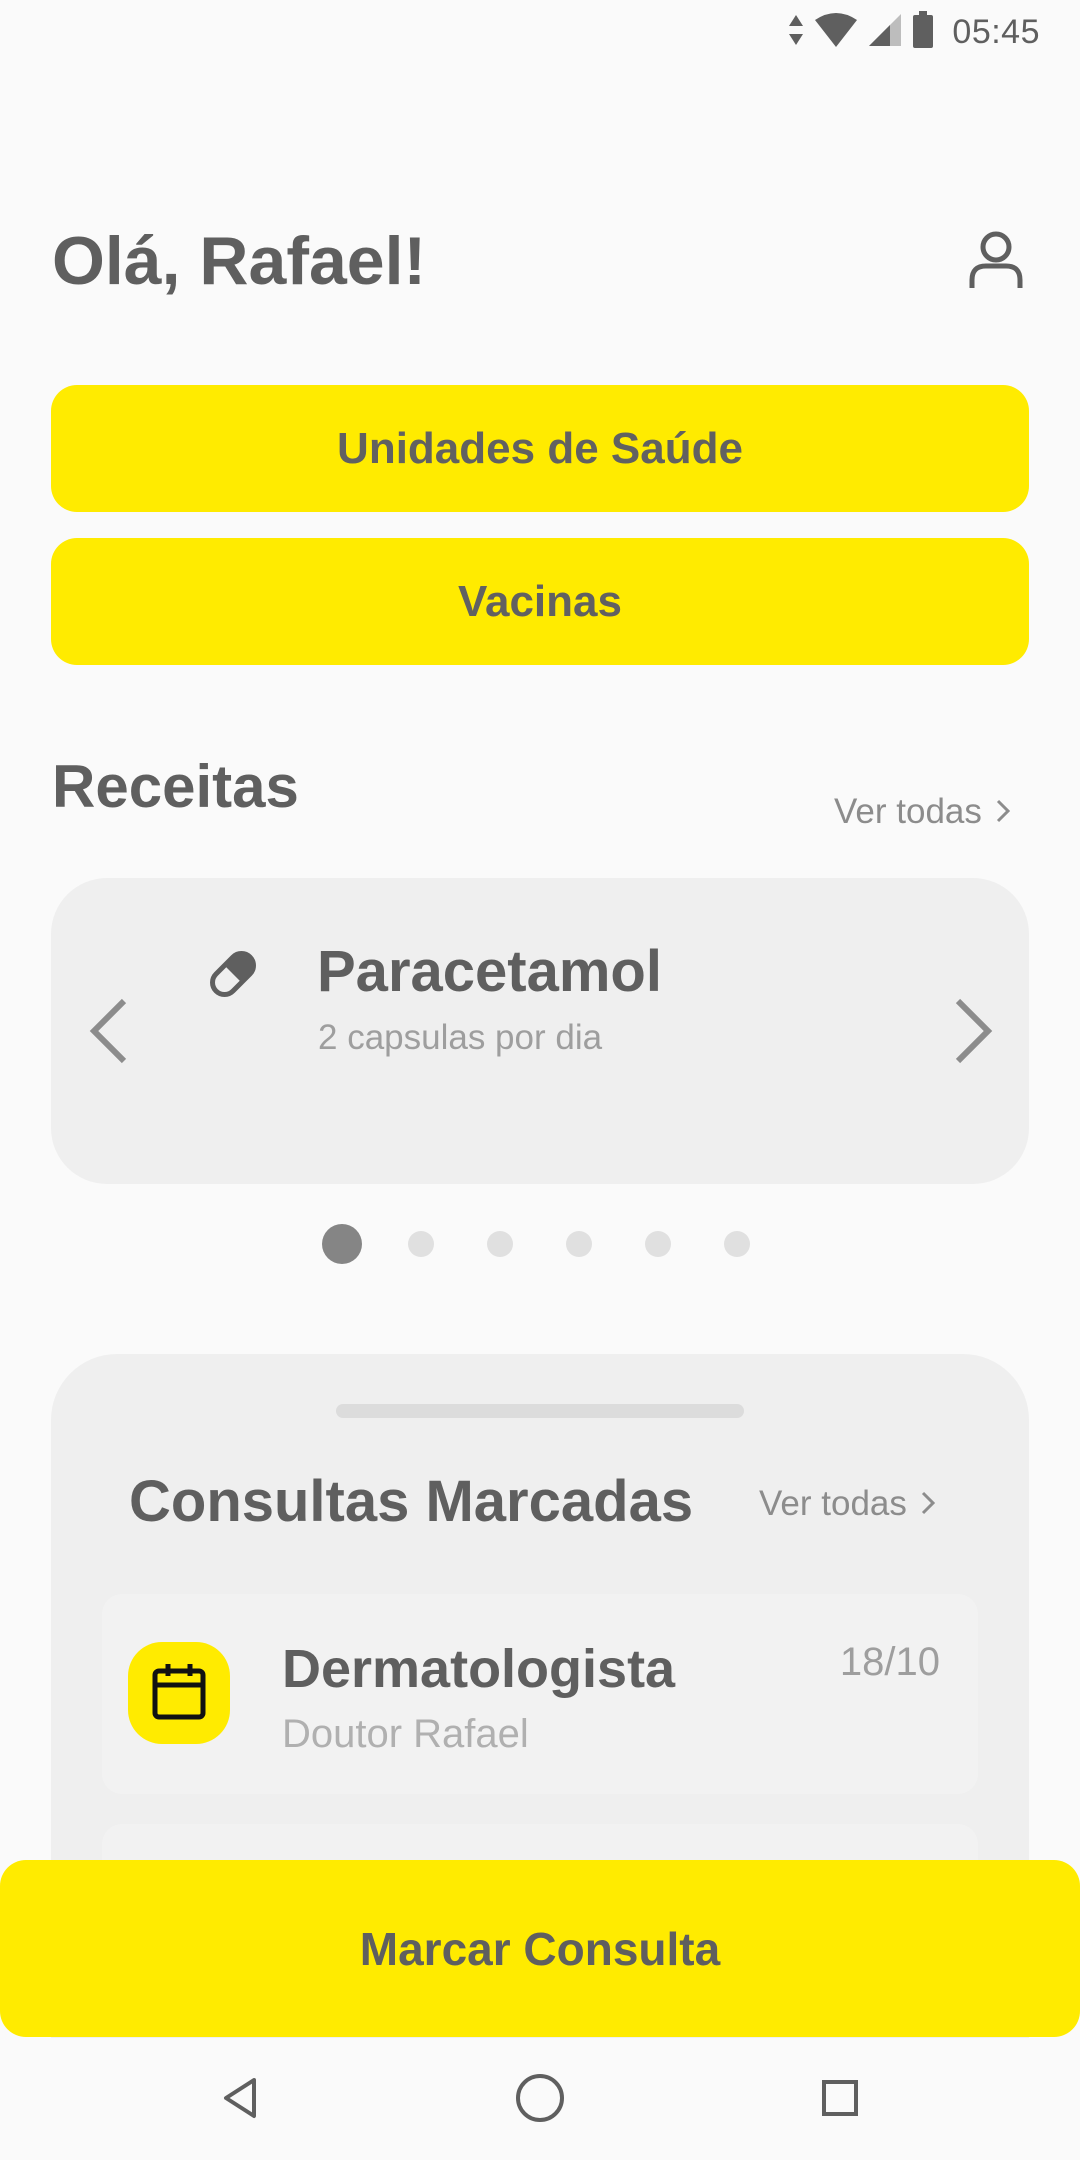 This screenshot has width=1080, height=2160. Describe the element at coordinates (796, 32) in the screenshot. I see `data-arrows-icon` at that location.